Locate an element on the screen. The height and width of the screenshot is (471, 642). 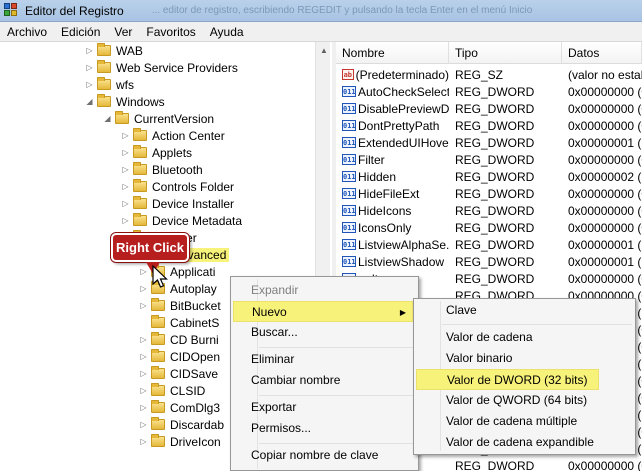
value-row: 011Filter REG_DWORD 0x00000000 (0) is located at coordinates (489, 159).